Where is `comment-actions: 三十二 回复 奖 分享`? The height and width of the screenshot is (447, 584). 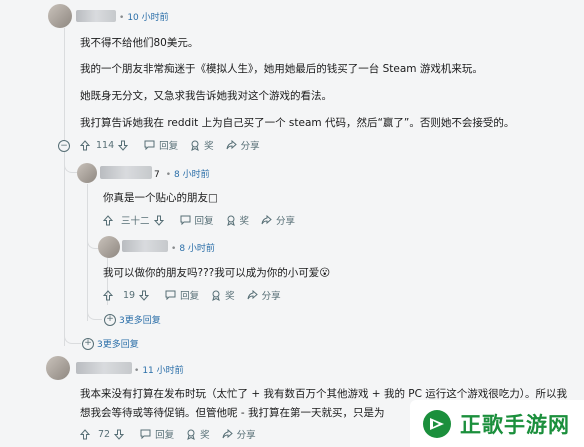 comment-actions: 三十二 回复 奖 分享 is located at coordinates (205, 220).